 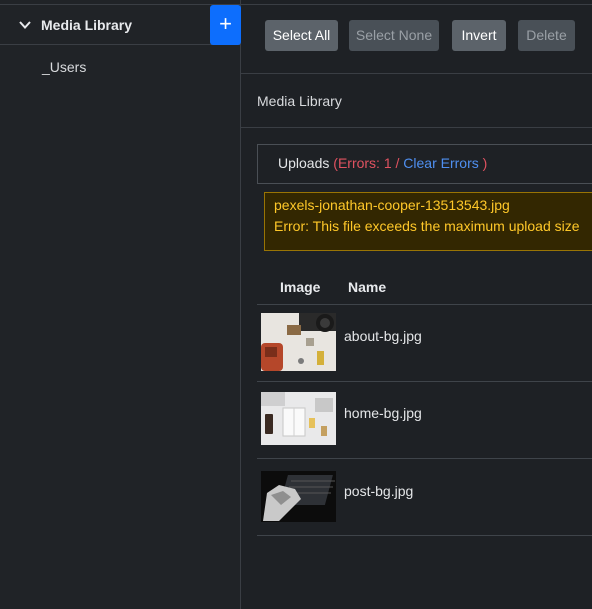 I want to click on thumbnail-about-bg, so click(x=298, y=342).